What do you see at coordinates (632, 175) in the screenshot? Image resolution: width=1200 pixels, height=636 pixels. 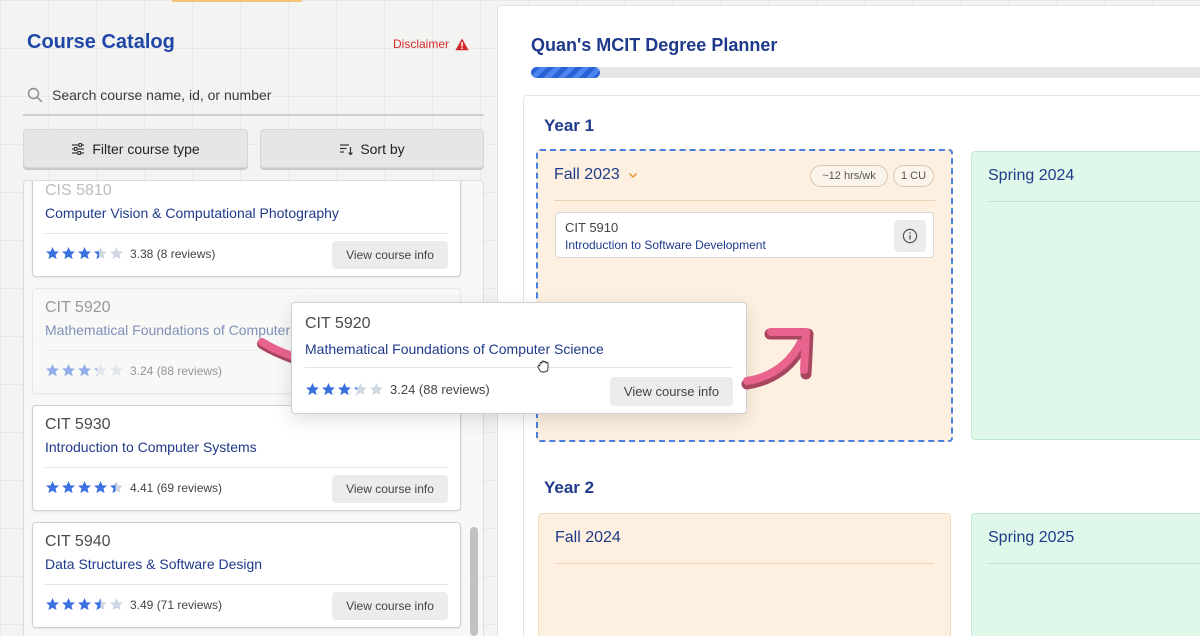 I see `chevron-down-icon` at bounding box center [632, 175].